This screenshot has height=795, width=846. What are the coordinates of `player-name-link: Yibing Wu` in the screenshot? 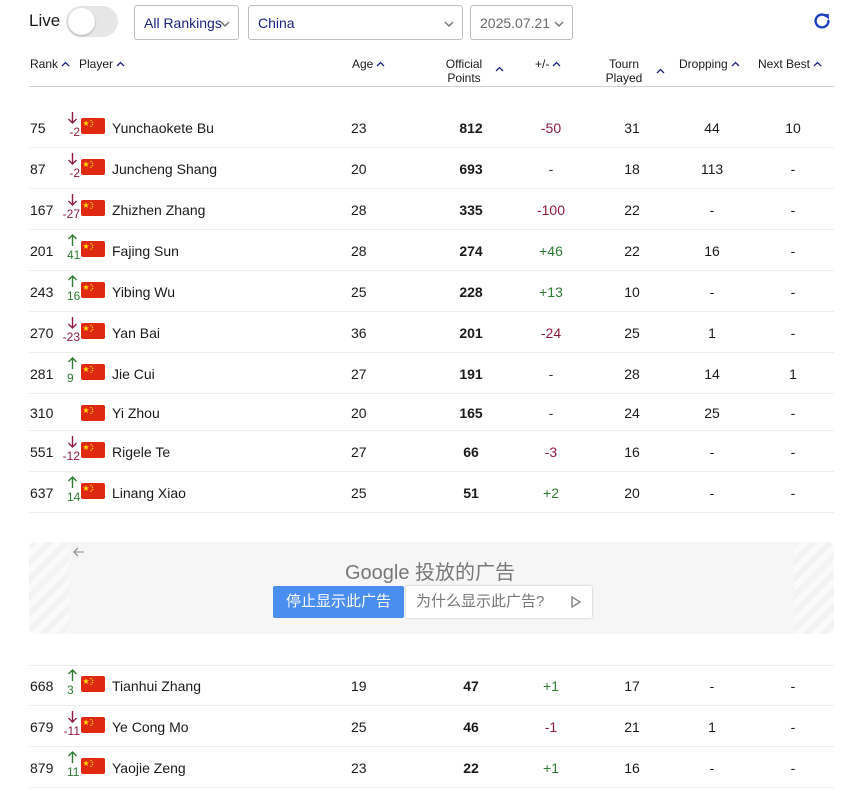 It's located at (143, 292).